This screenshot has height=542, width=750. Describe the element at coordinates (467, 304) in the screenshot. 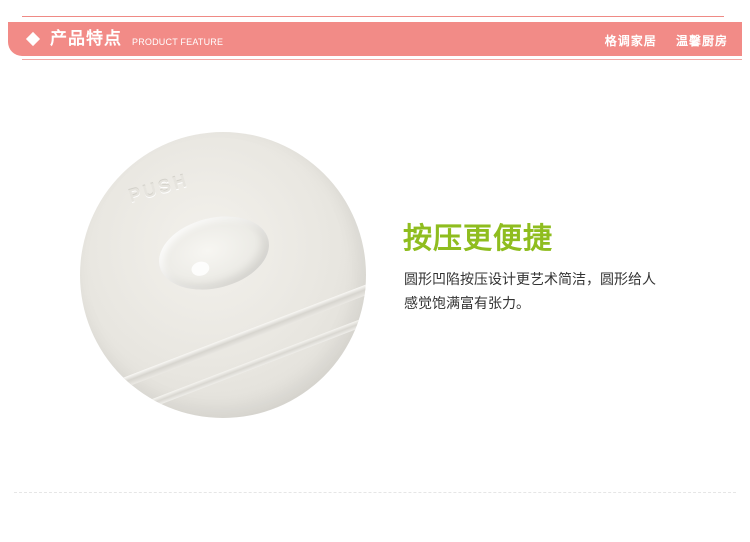

I see `feature-description-line: 感觉饱满富有张力。` at that location.